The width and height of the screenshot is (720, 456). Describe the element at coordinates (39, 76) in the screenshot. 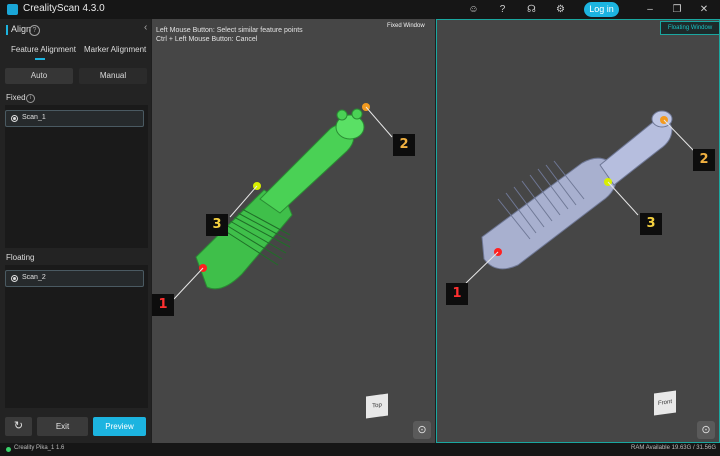

I see `auto-mode-button: Auto` at that location.